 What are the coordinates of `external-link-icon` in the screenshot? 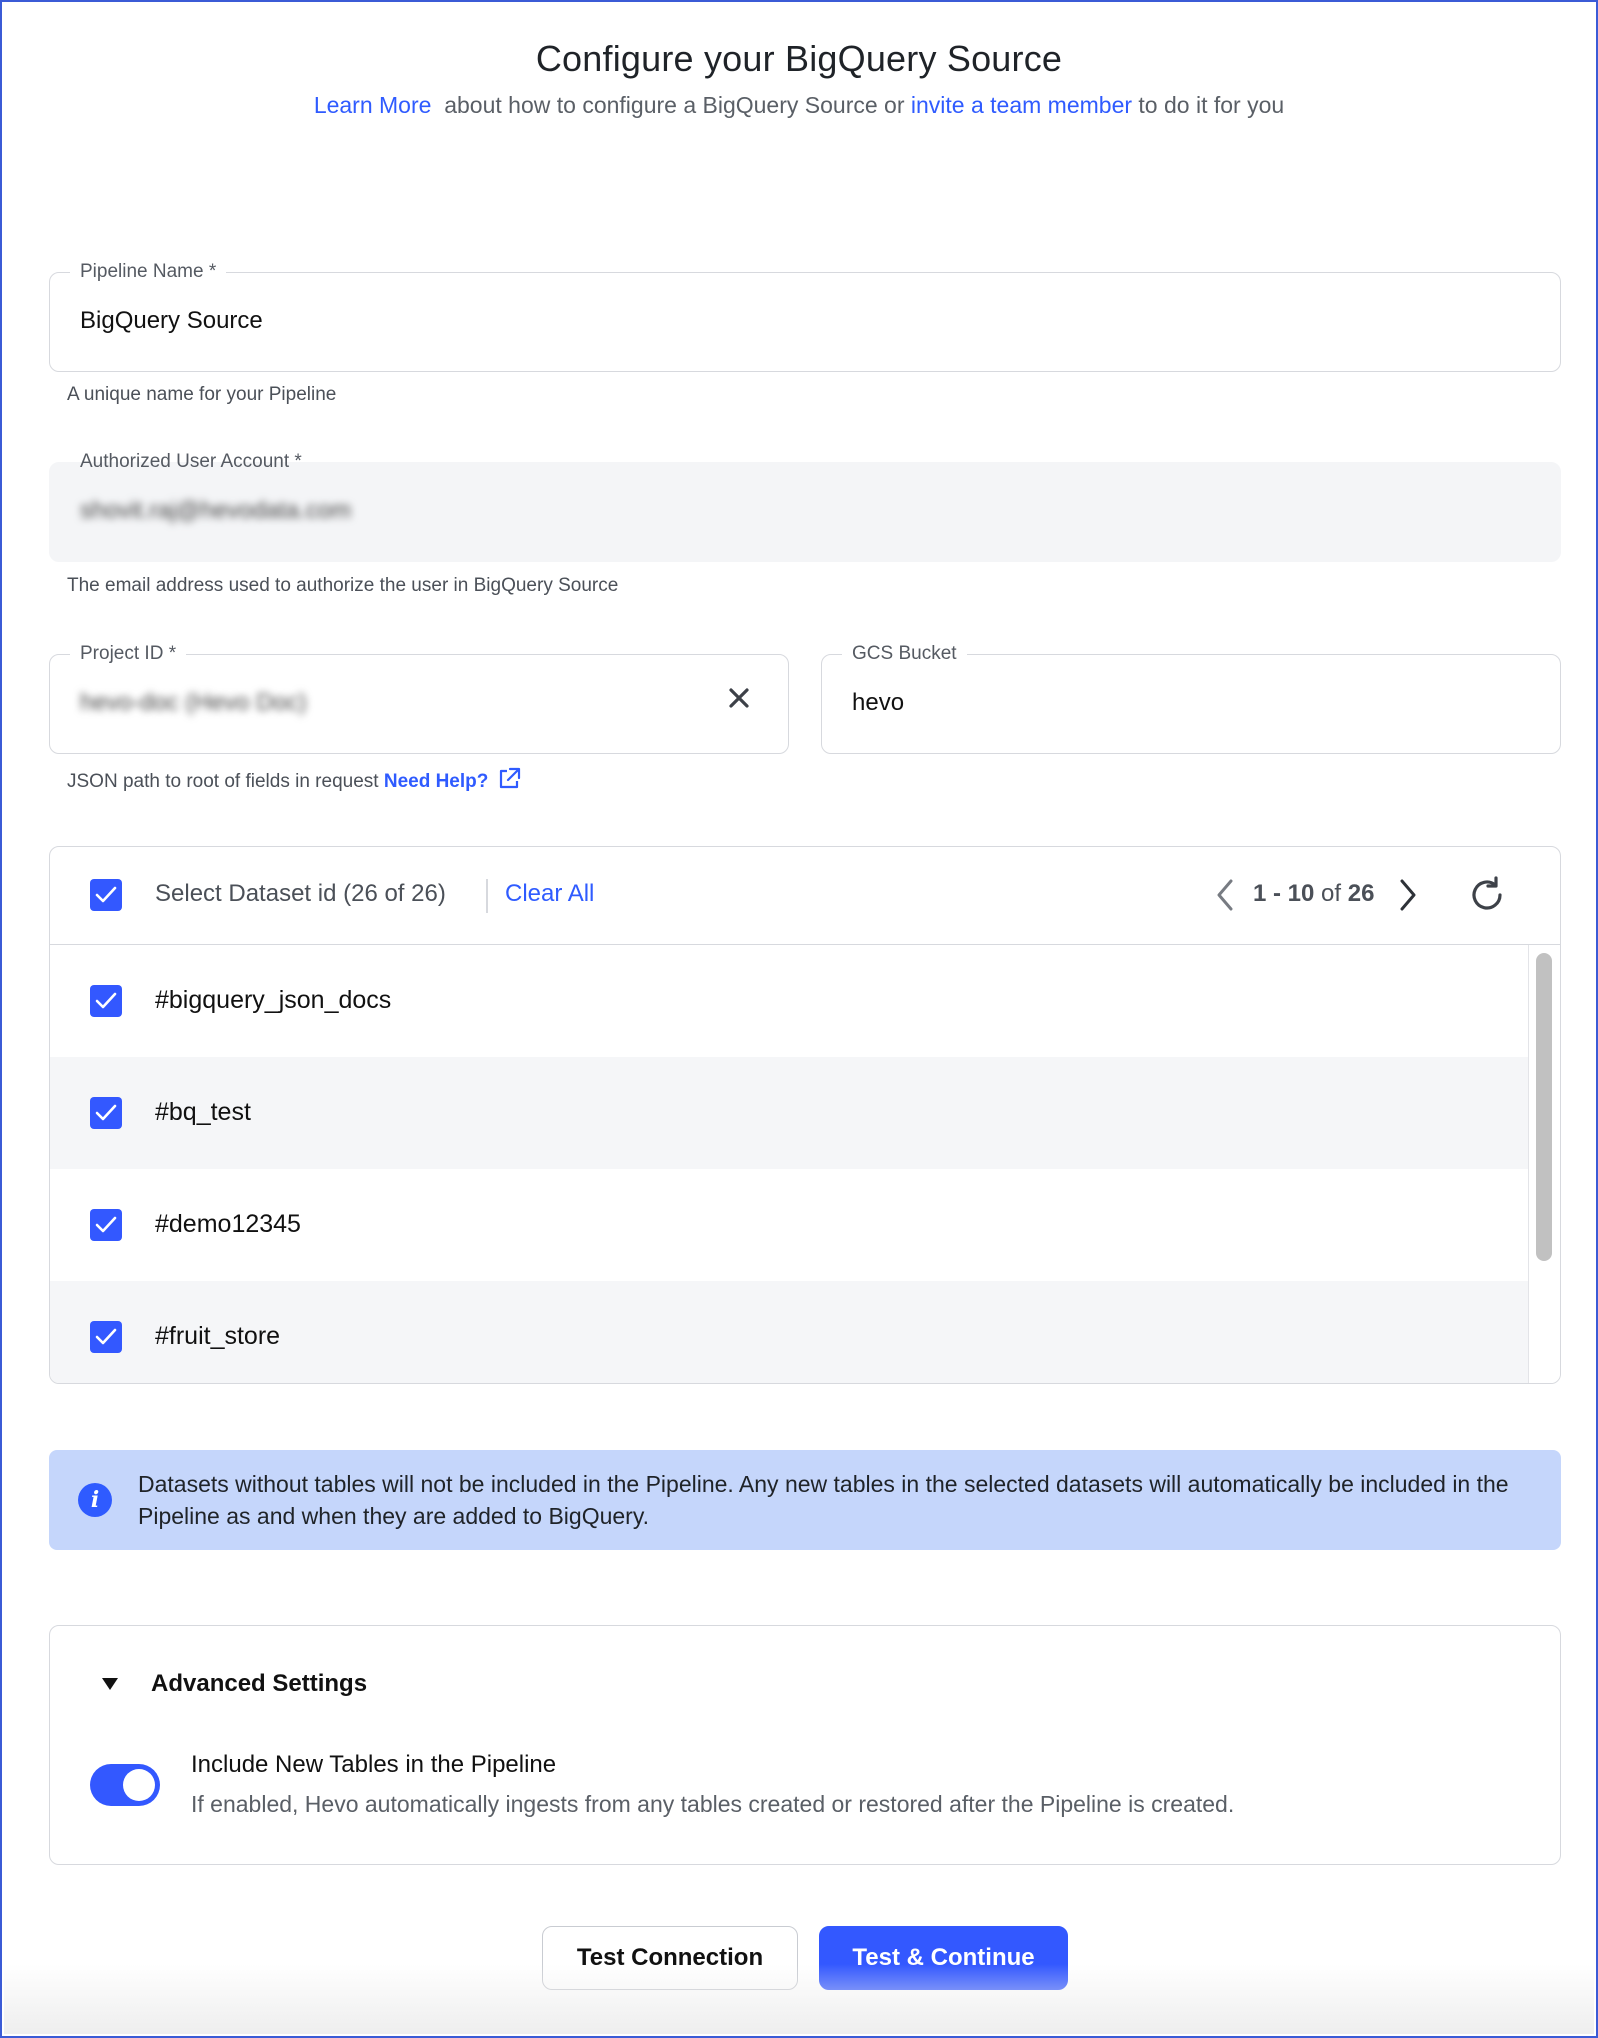 It's located at (509, 779).